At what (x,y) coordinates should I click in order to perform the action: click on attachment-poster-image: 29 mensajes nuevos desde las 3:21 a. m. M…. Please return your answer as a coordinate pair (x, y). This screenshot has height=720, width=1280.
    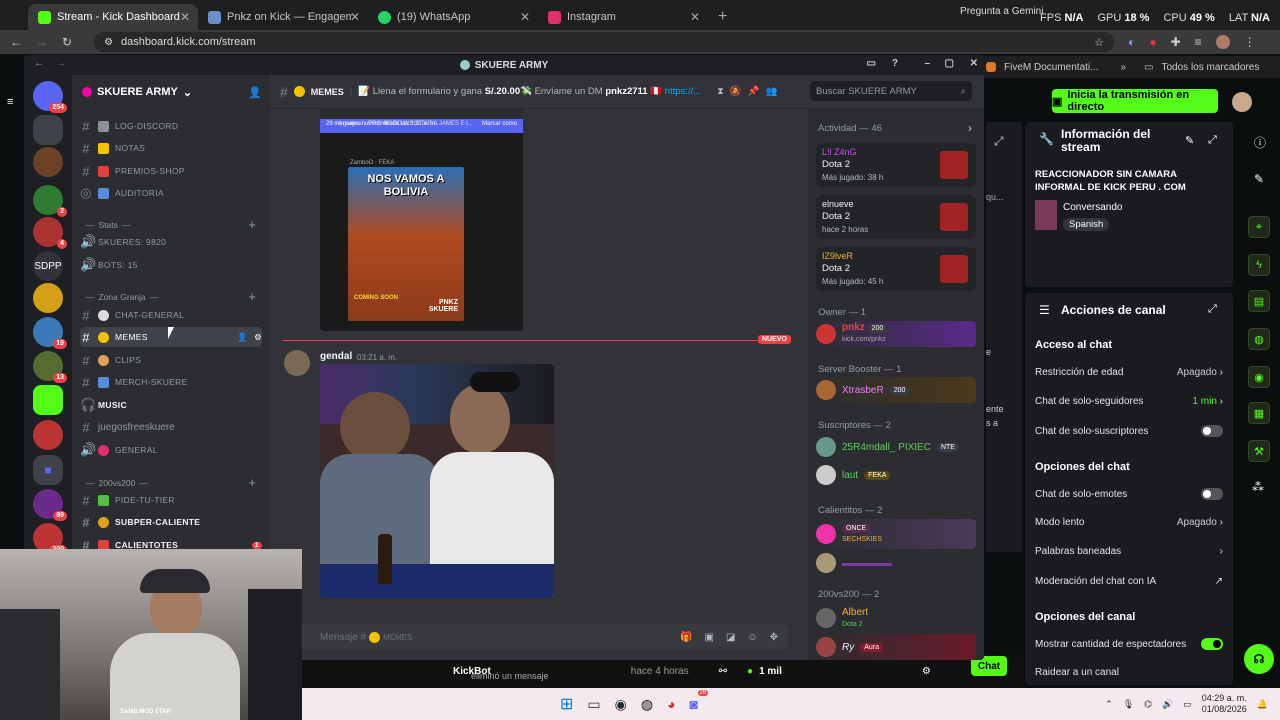
    Looking at the image, I should click on (421, 220).